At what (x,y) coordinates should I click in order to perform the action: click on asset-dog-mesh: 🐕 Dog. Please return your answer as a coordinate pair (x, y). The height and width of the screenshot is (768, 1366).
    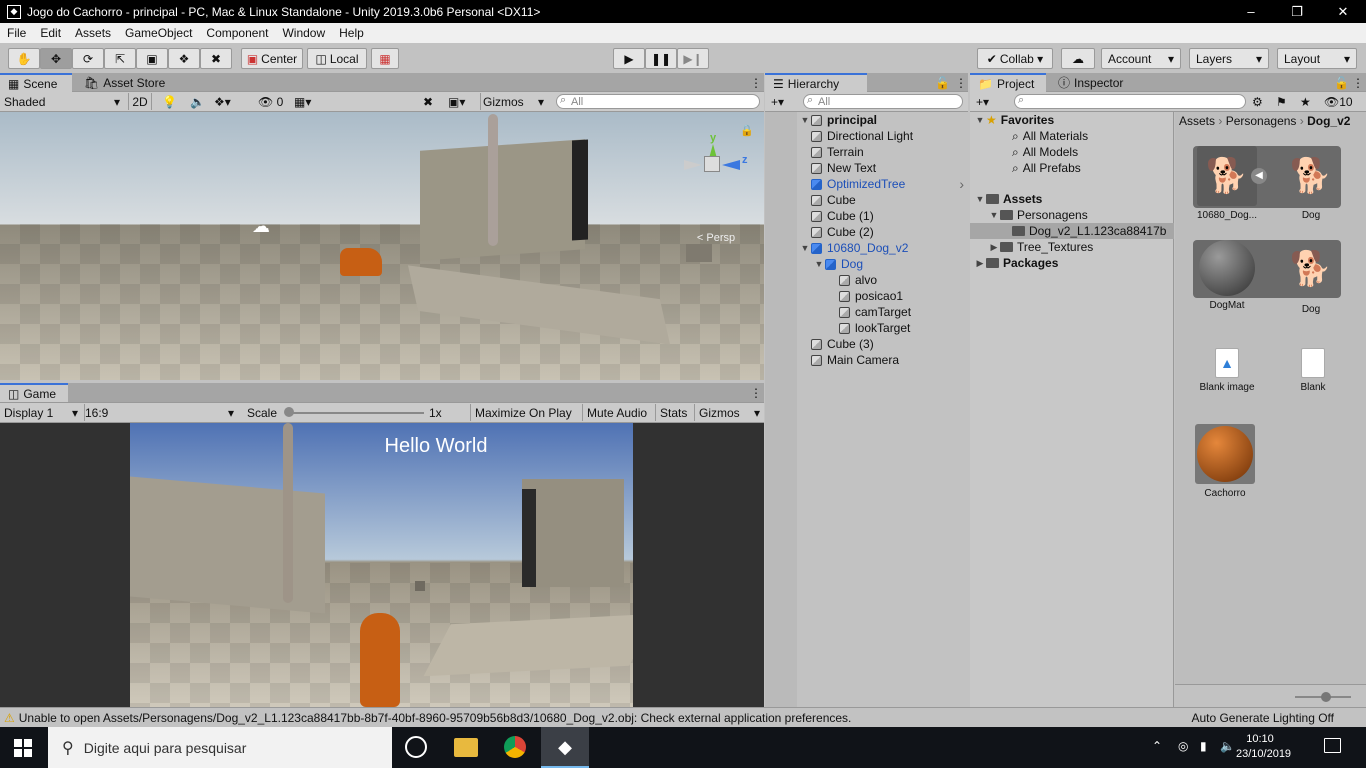
    Looking at the image, I should click on (1311, 277).